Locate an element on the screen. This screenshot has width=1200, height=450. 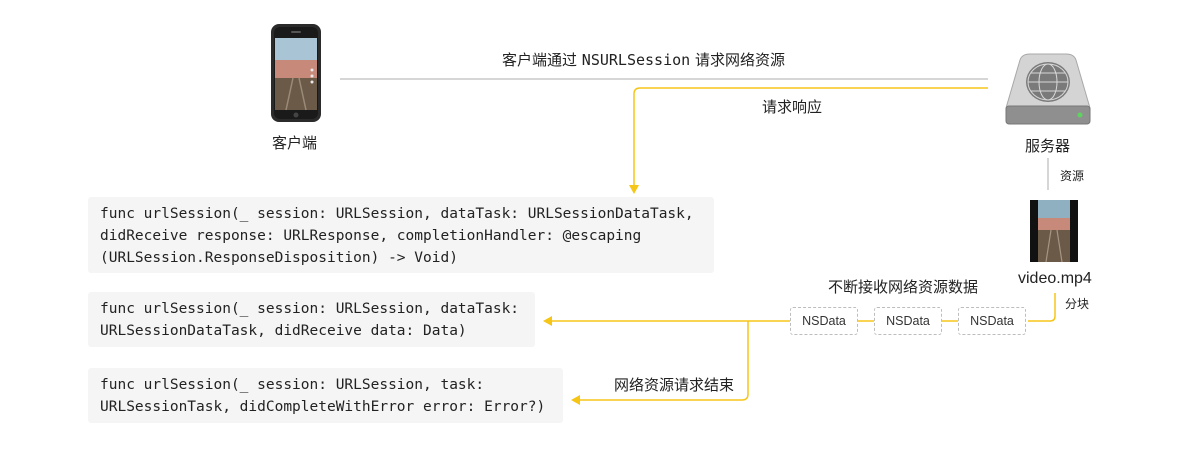
resource-label: 资源 is located at coordinates (1072, 176).